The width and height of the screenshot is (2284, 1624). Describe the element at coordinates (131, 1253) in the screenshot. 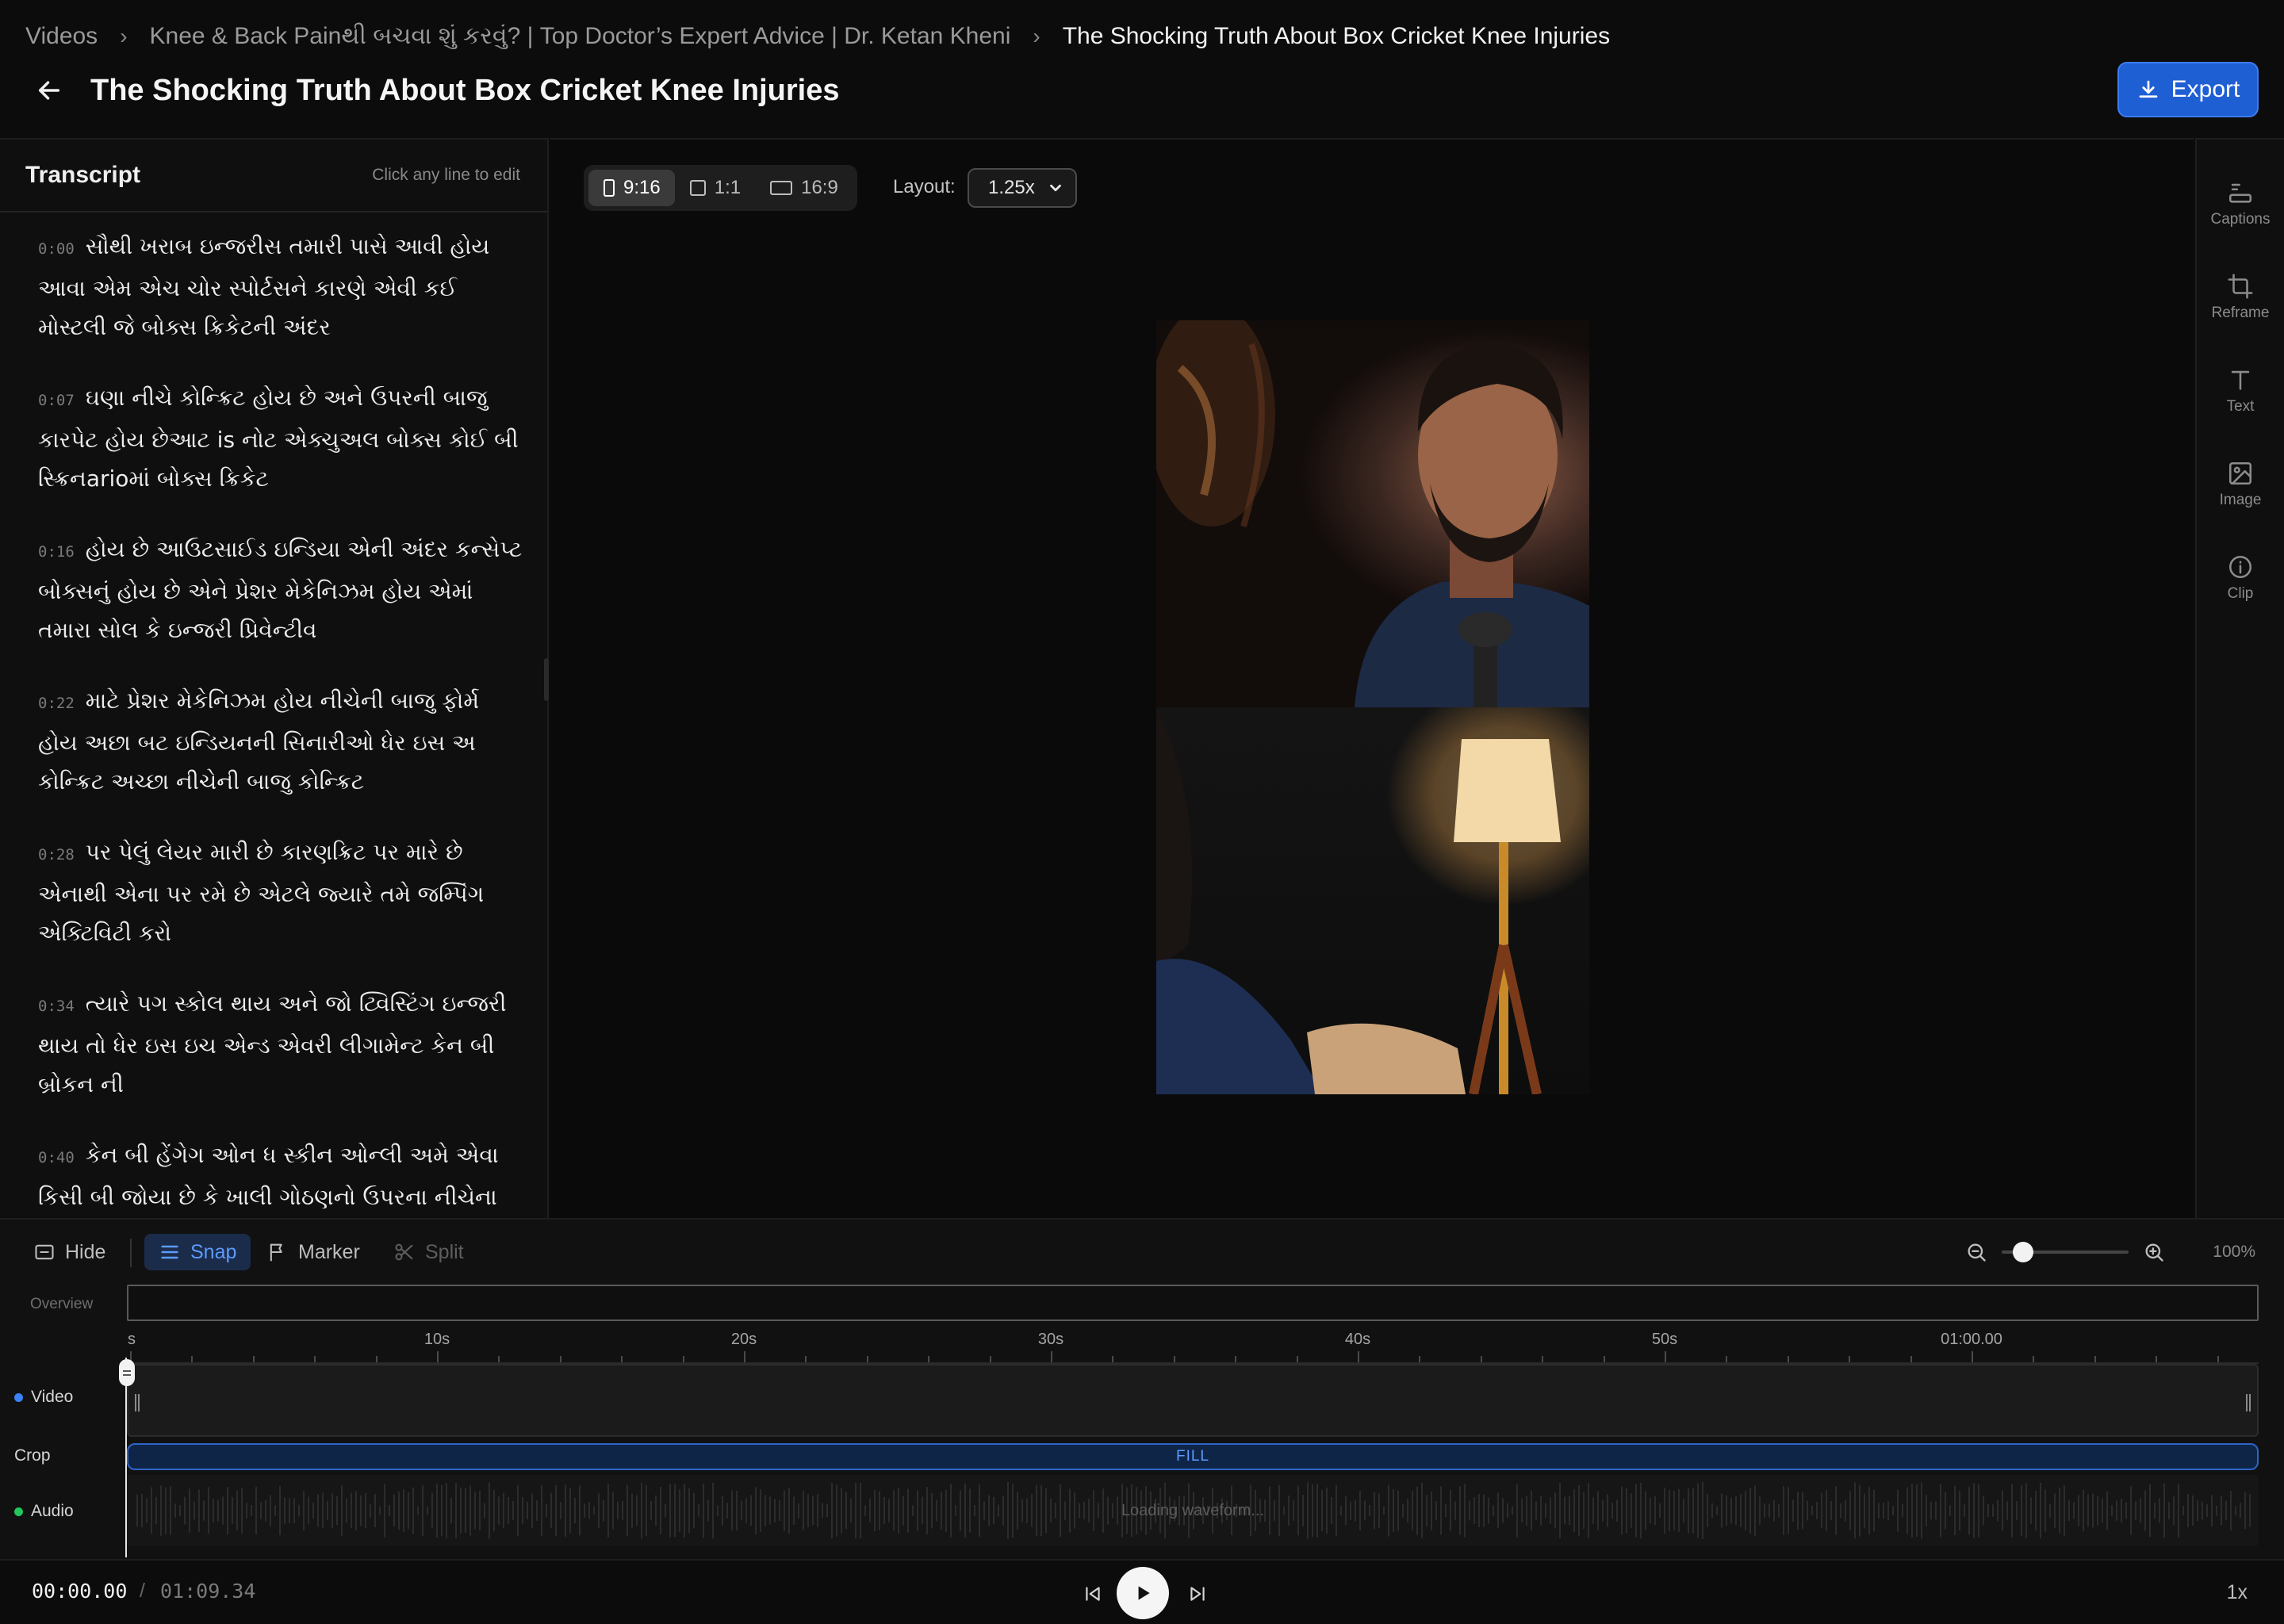

I see `toolbar-divider` at that location.